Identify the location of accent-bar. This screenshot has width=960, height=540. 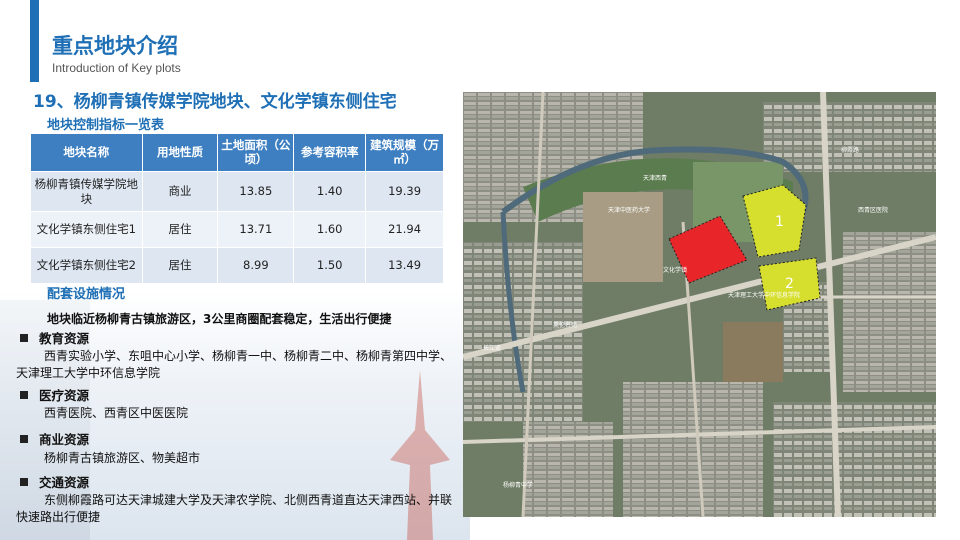
(34, 41).